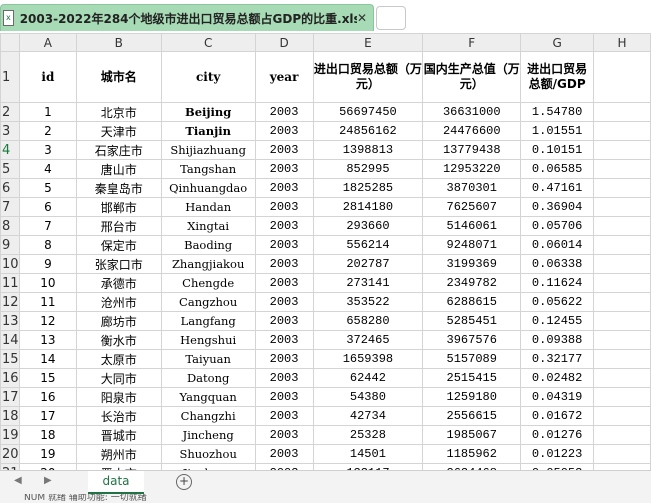 The height and width of the screenshot is (503, 651). What do you see at coordinates (47, 188) in the screenshot?
I see `cell-id: 5` at bounding box center [47, 188].